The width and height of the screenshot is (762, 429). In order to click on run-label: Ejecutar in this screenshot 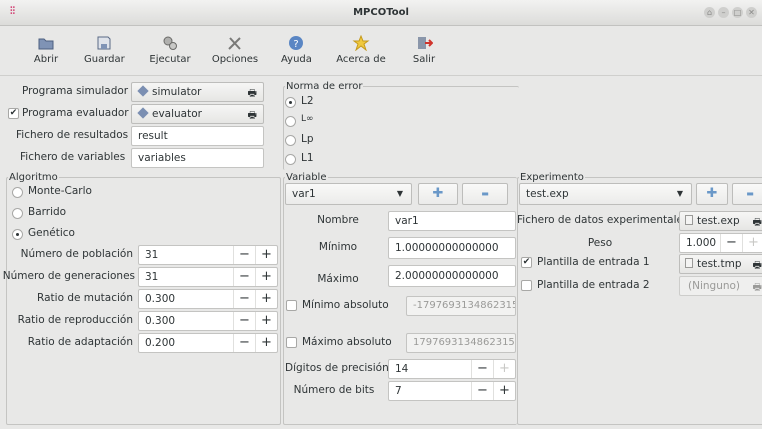, I will do `click(170, 59)`.